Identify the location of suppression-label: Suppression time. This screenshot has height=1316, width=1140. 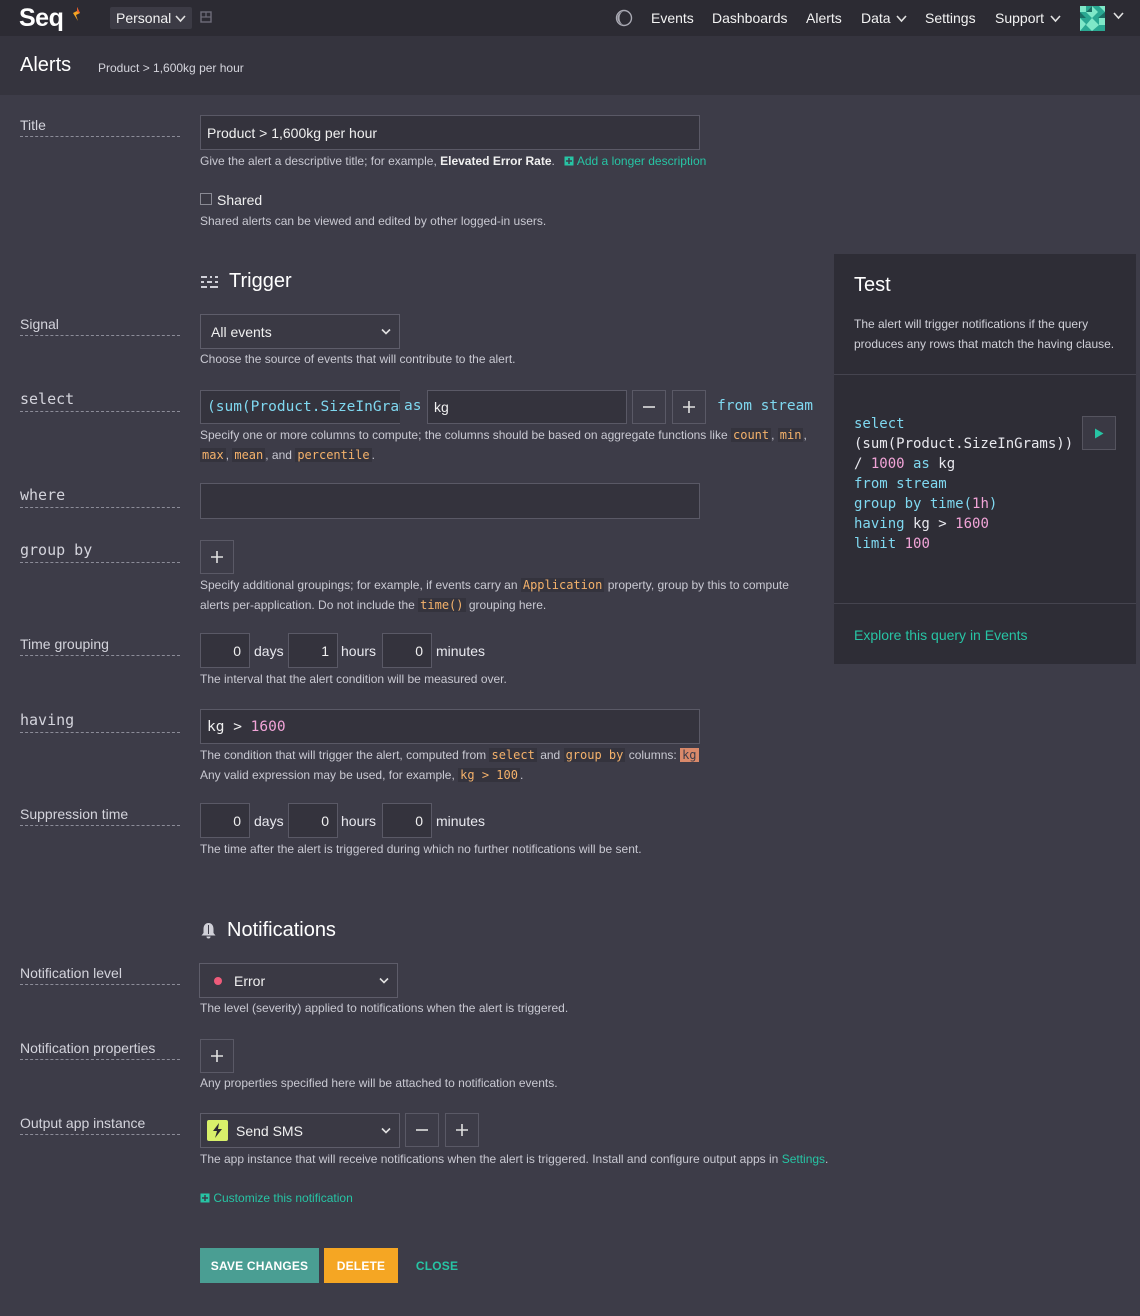
(100, 816).